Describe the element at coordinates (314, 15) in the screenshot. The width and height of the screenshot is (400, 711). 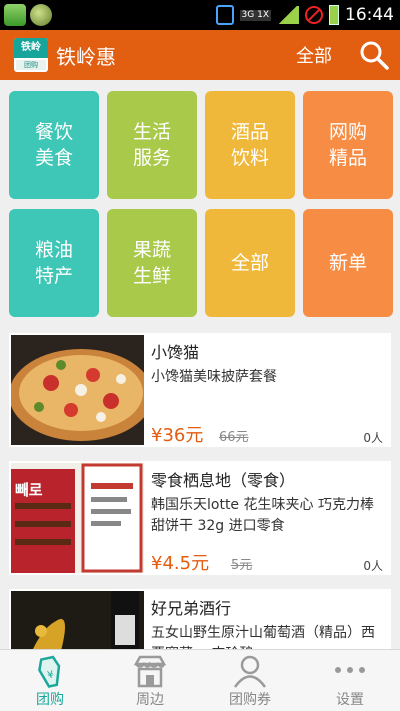
I see `no-service-icon` at that location.